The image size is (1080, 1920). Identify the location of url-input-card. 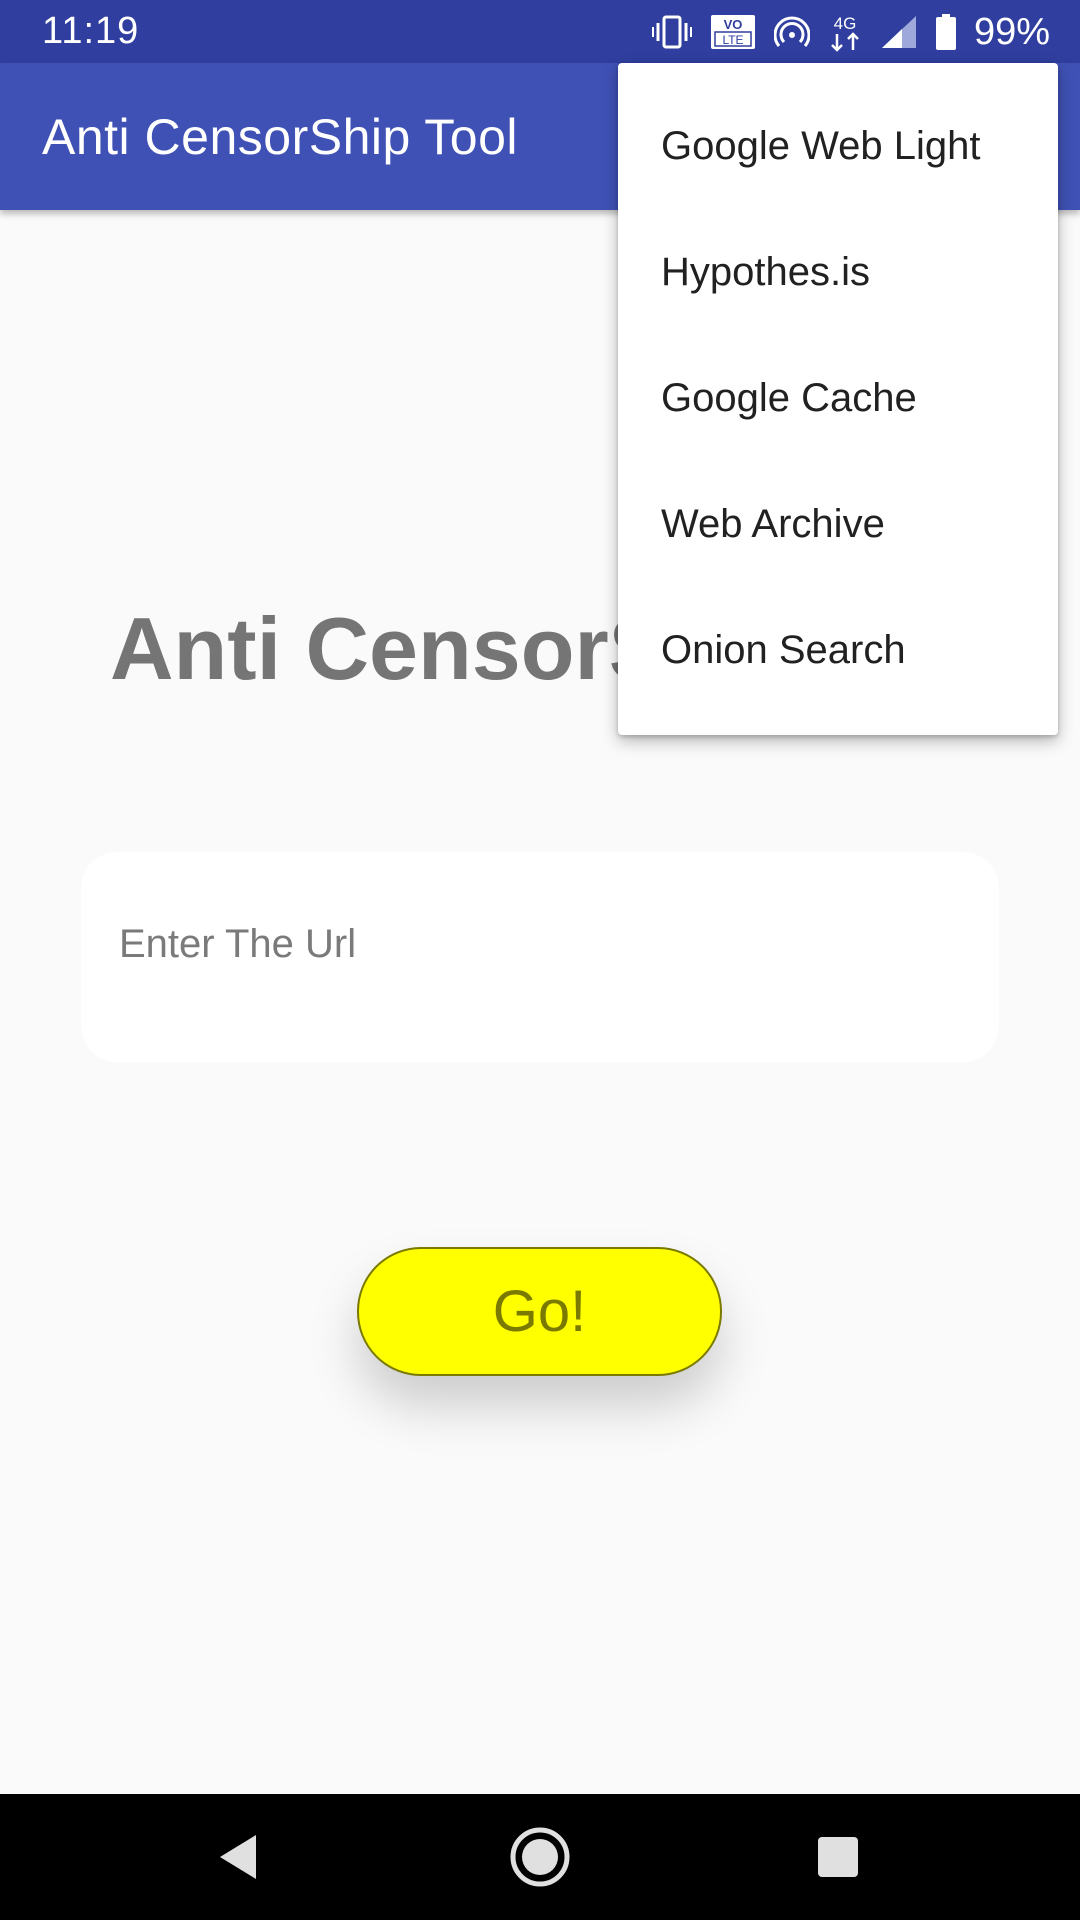
(540, 957).